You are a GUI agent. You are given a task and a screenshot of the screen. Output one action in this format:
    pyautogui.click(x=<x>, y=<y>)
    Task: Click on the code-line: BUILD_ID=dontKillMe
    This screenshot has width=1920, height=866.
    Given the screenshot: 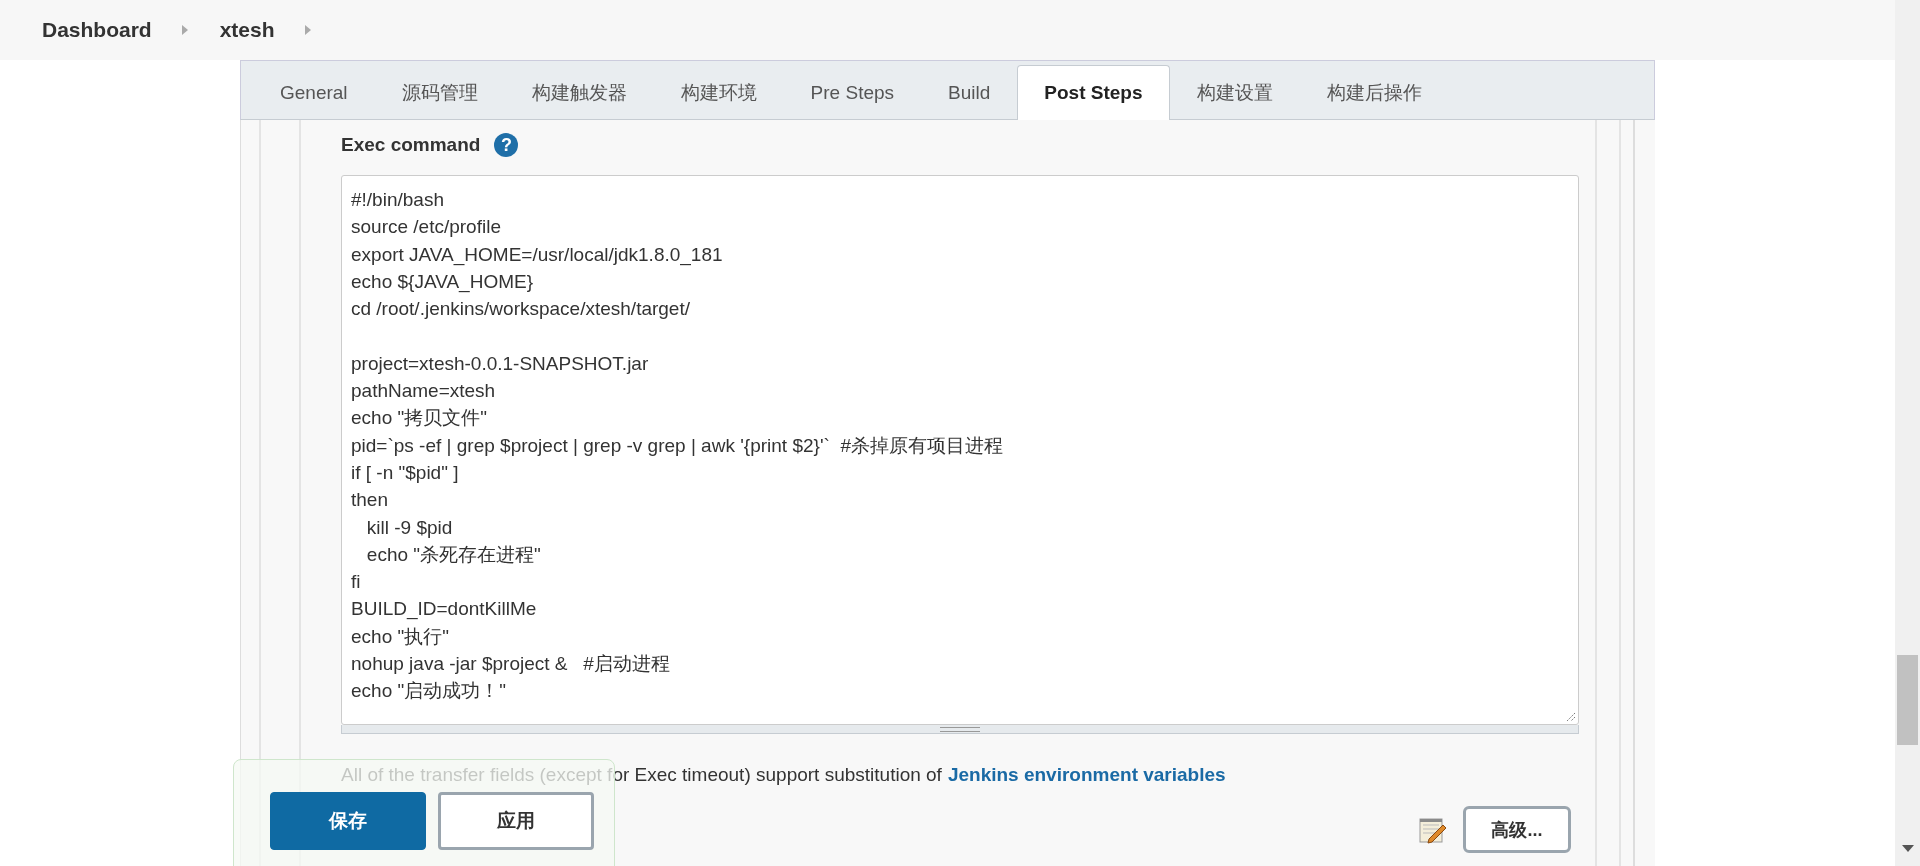 What is the action you would take?
    pyautogui.click(x=444, y=609)
    